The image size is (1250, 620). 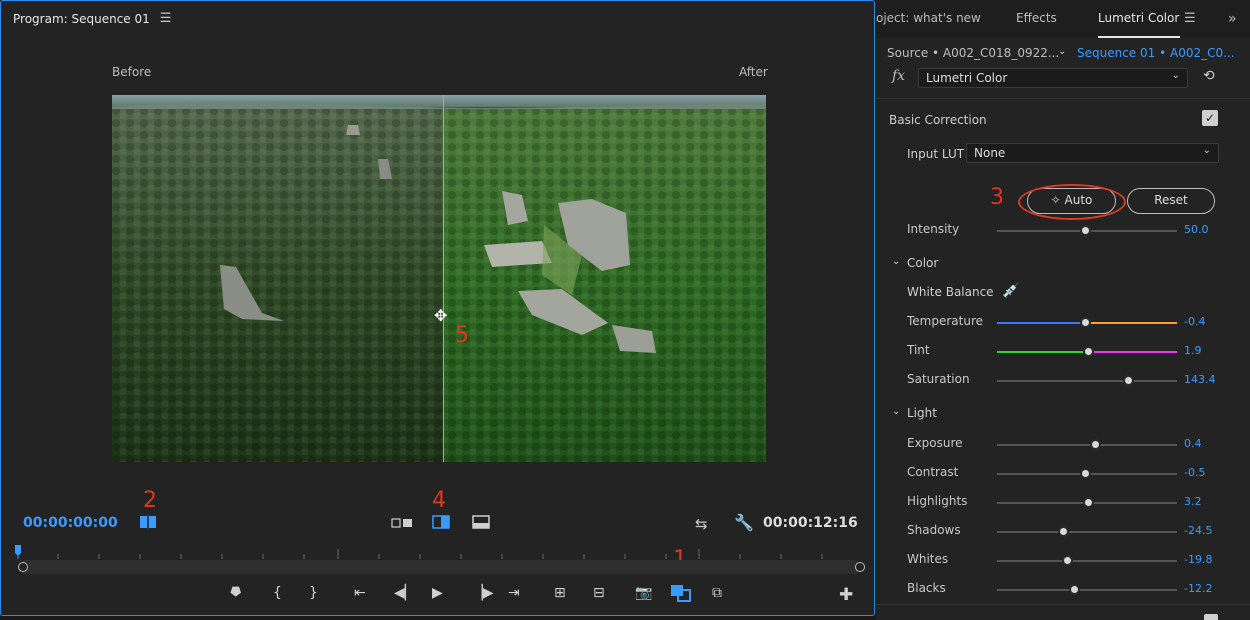 What do you see at coordinates (926, 588) in the screenshot?
I see `blacks-label: Blacks` at bounding box center [926, 588].